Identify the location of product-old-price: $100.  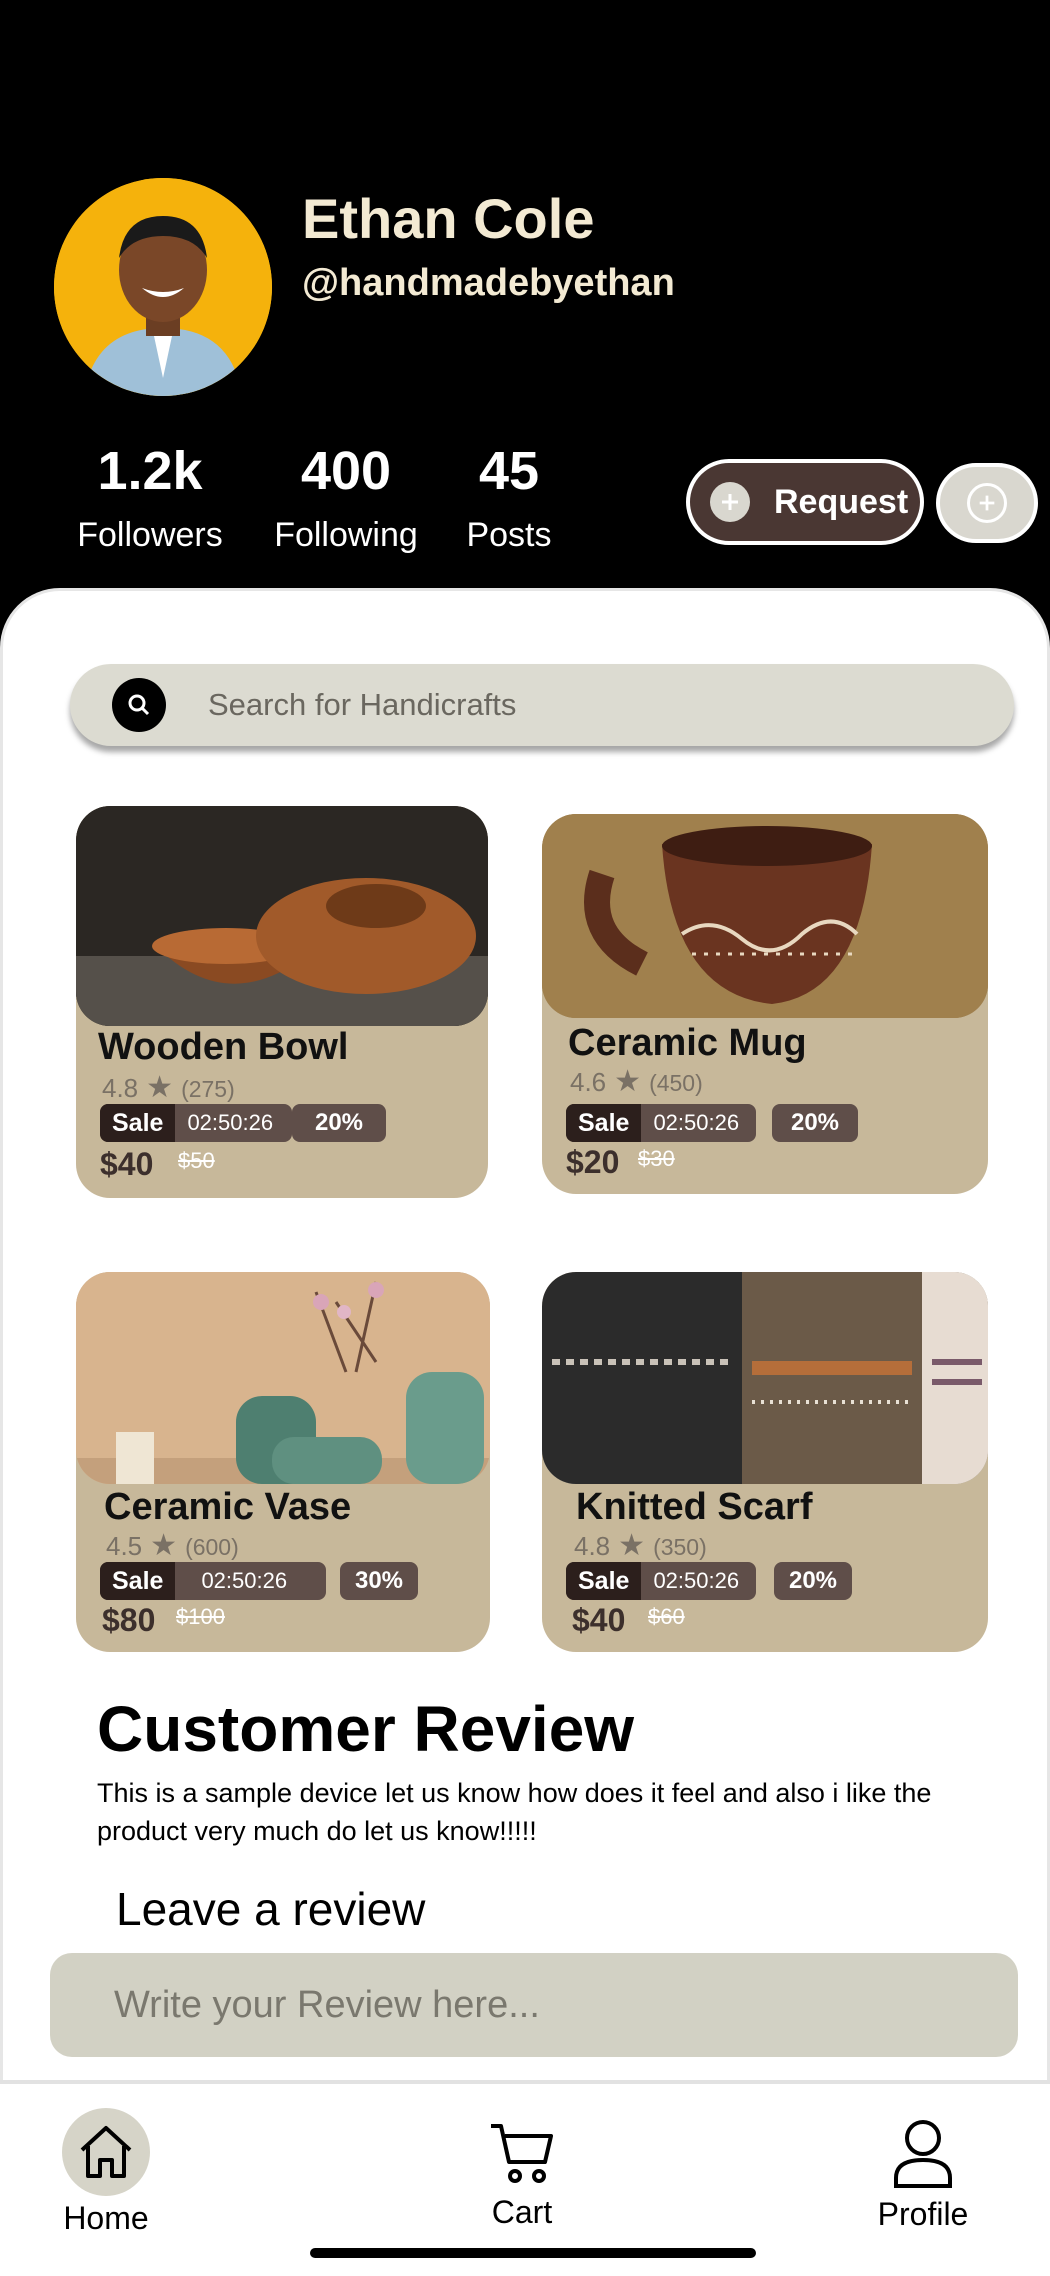
(200, 1616).